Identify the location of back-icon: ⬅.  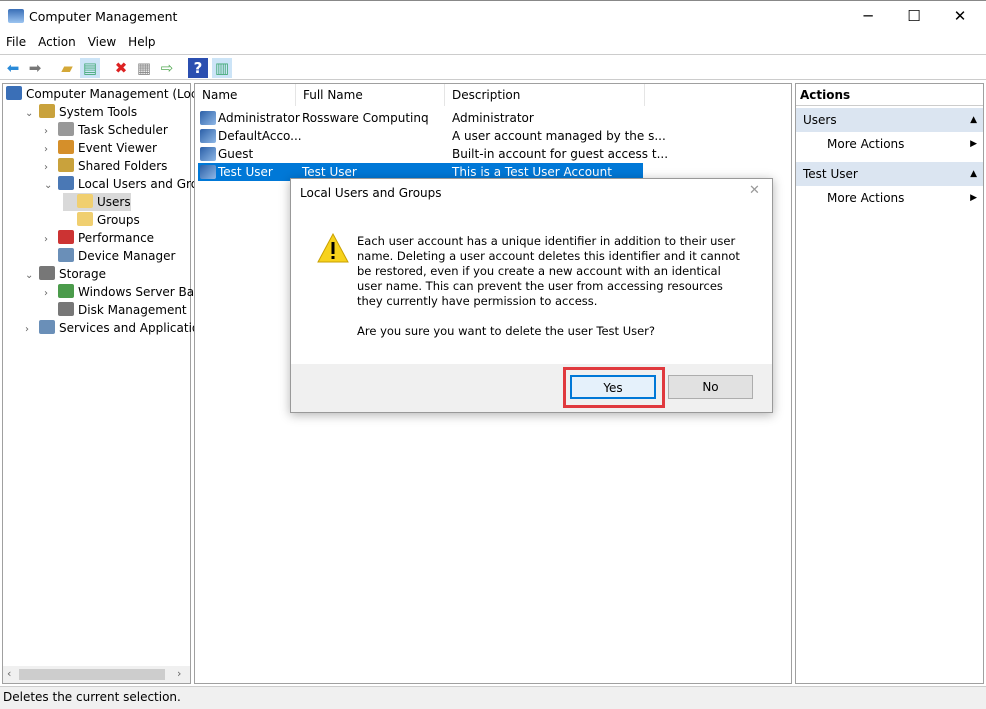
(13, 68).